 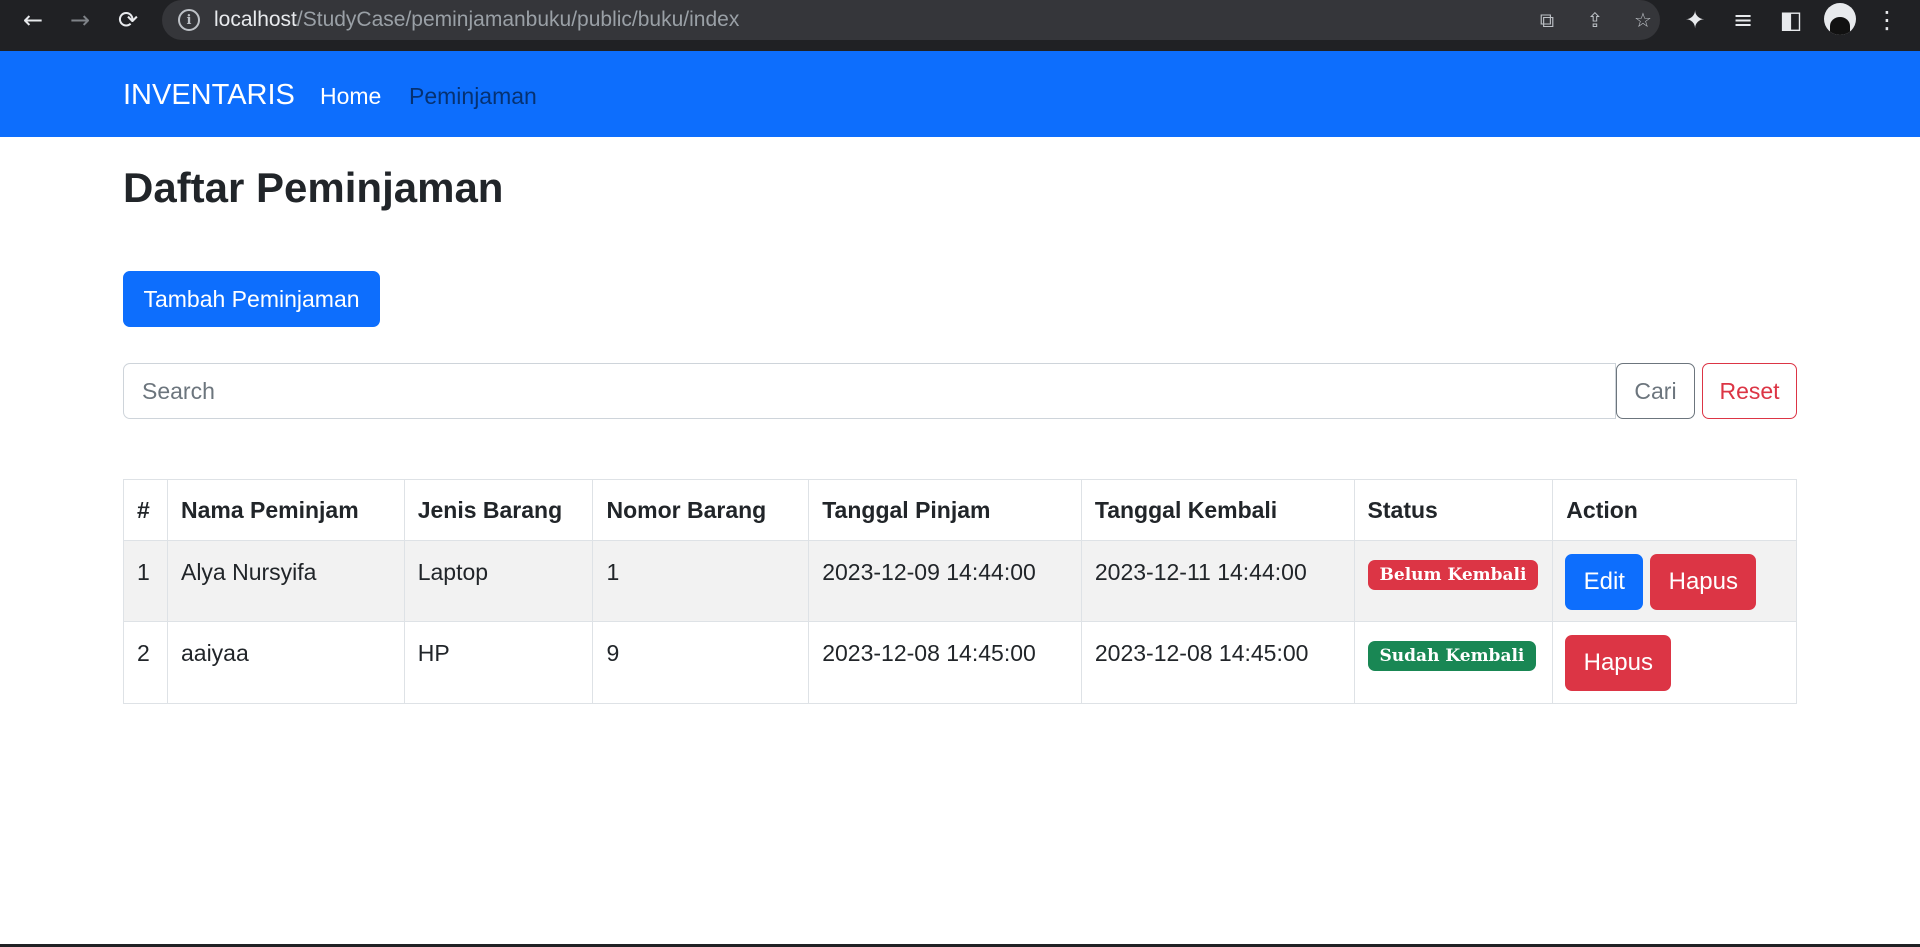 I want to click on cell-tanggal-pinjam: 2023-12-08 14:45:00, so click(x=945, y=662).